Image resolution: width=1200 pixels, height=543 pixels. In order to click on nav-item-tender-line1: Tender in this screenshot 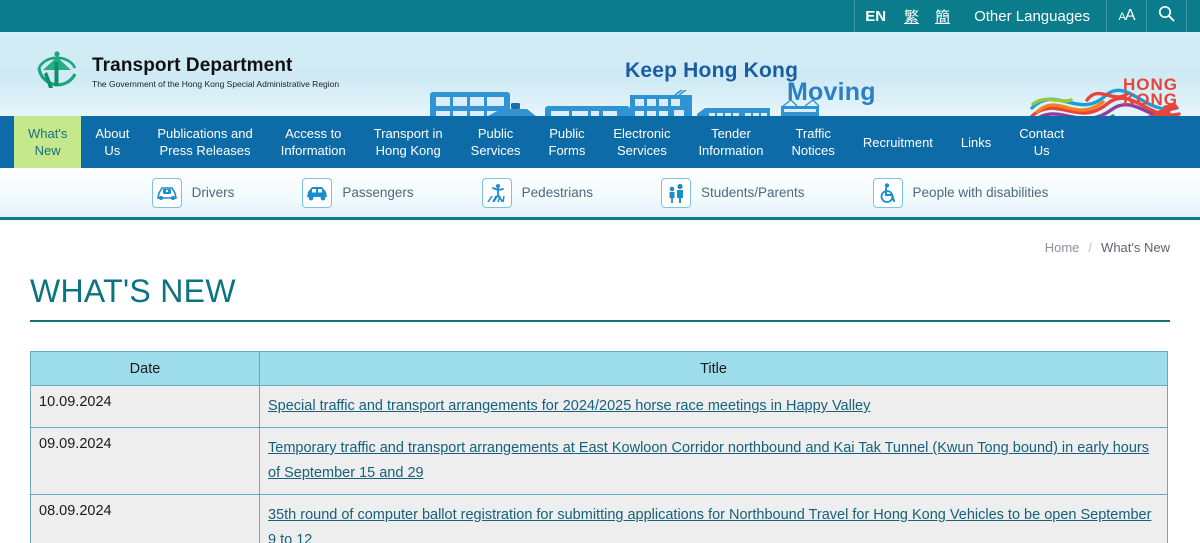, I will do `click(731, 133)`.